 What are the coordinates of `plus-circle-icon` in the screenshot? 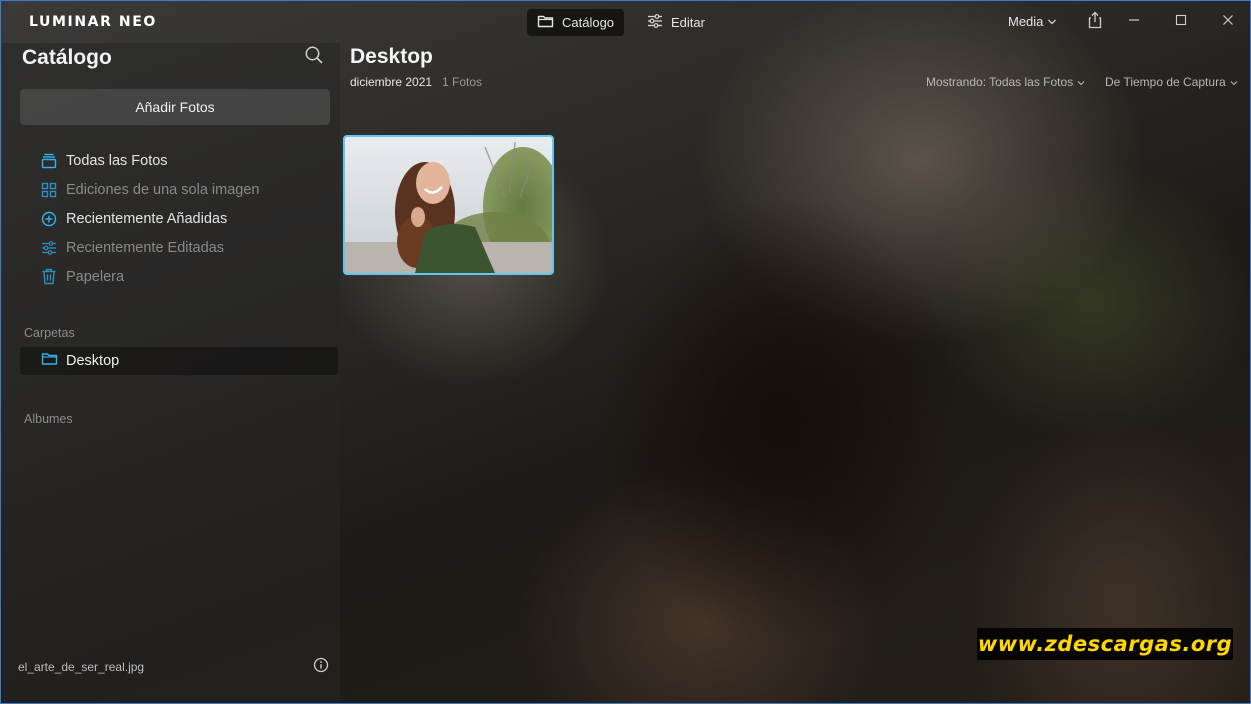 It's located at (48, 218).